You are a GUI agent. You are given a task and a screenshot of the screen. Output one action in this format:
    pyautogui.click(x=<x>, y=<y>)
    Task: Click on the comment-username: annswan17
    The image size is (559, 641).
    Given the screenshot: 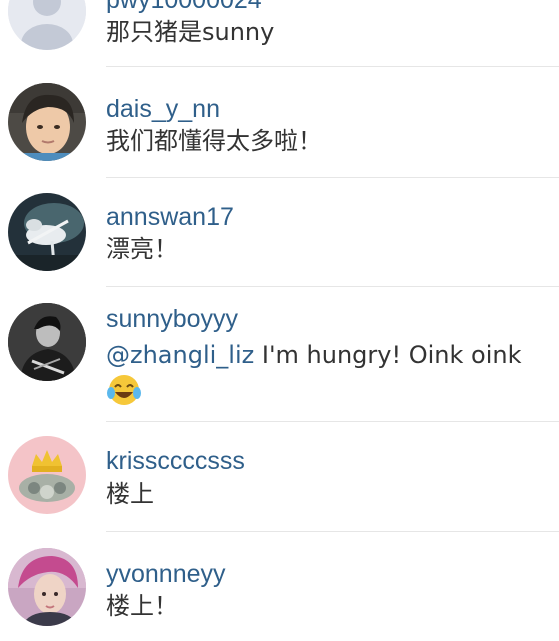 What is the action you would take?
    pyautogui.click(x=170, y=217)
    